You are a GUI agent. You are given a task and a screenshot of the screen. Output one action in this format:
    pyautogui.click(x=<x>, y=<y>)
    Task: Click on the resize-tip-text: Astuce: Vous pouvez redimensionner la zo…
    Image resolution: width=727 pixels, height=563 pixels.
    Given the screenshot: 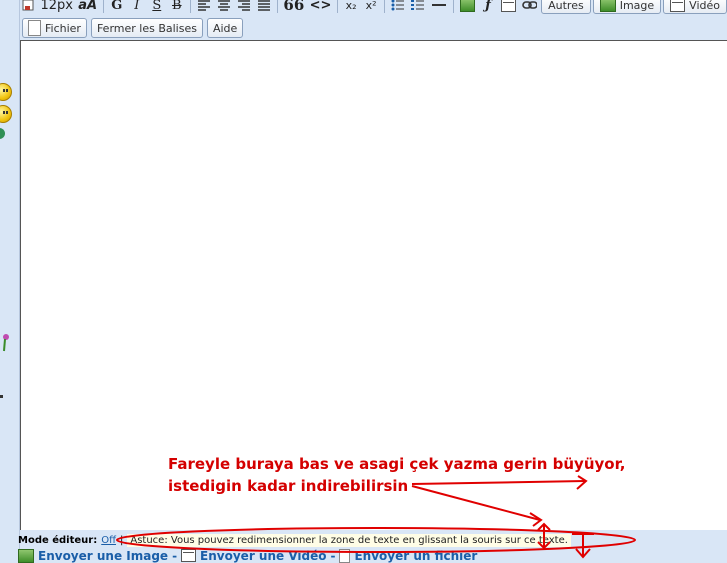 What is the action you would take?
    pyautogui.click(x=349, y=540)
    